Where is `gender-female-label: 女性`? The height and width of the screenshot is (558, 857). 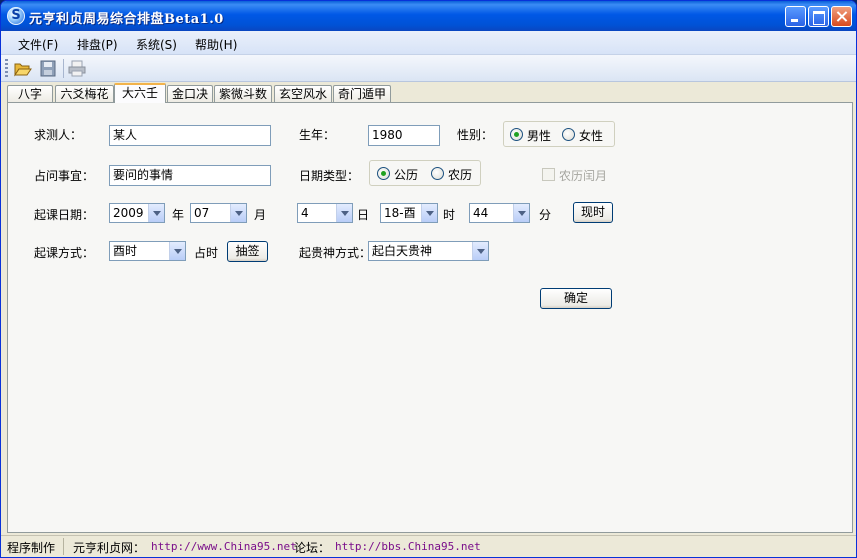 gender-female-label: 女性 is located at coordinates (591, 135).